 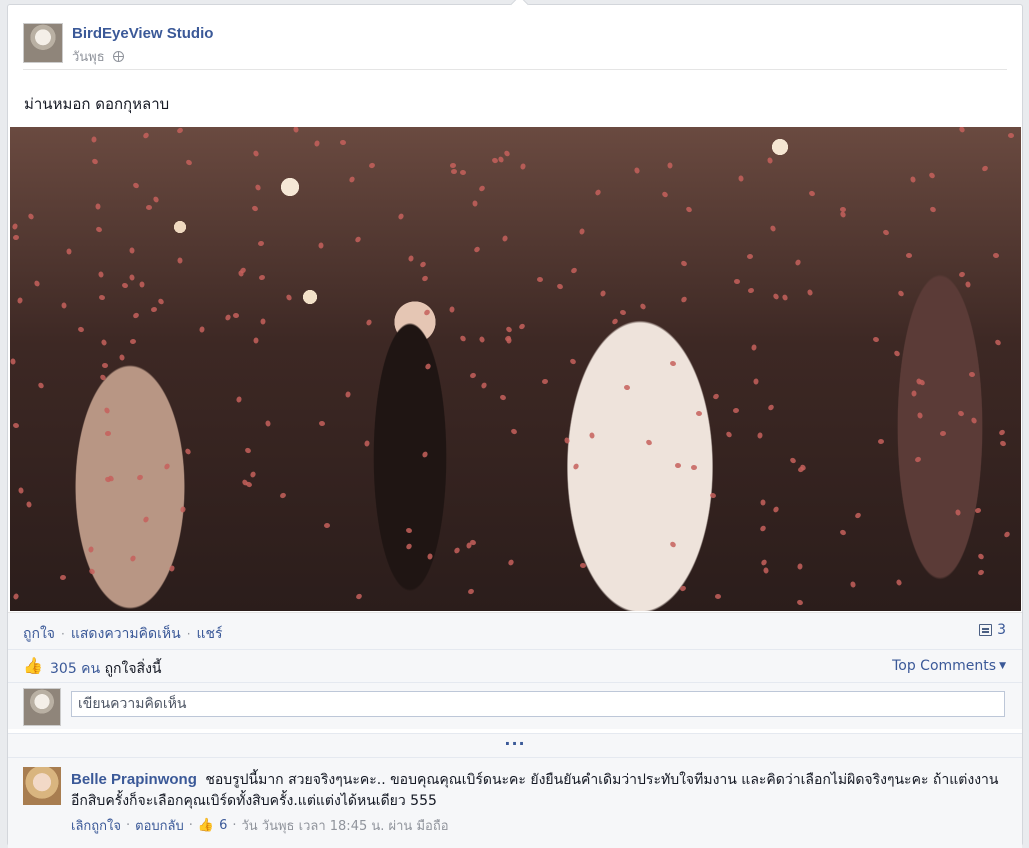 What do you see at coordinates (159, 825) in the screenshot?
I see `reply-link: ตอบกลับ` at bounding box center [159, 825].